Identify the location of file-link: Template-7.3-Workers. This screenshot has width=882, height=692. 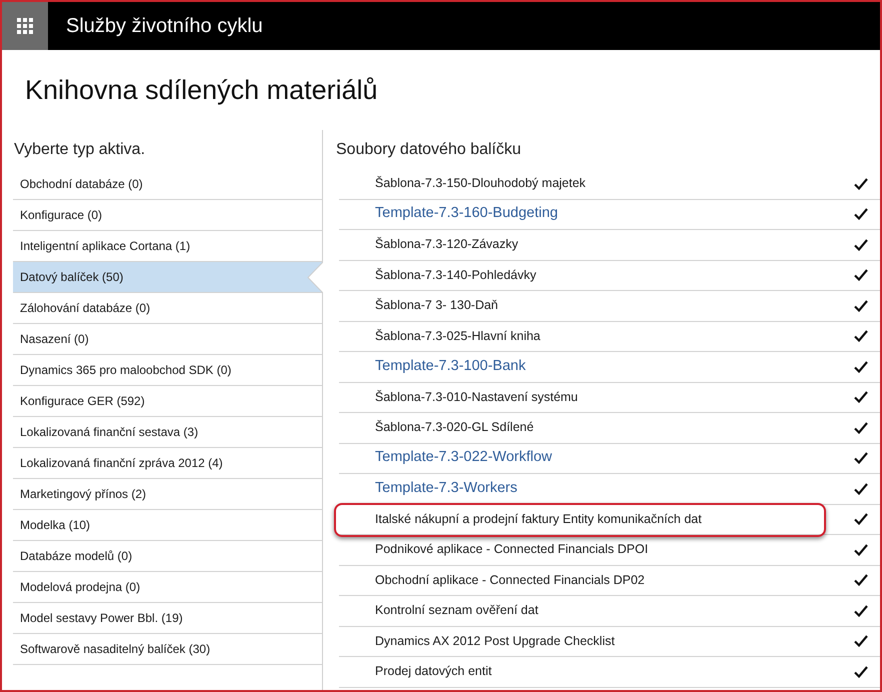
(446, 489).